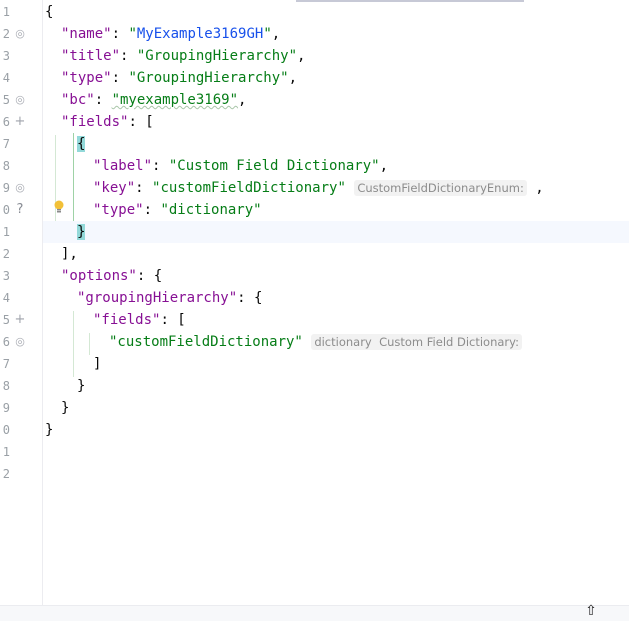  What do you see at coordinates (59, 207) in the screenshot?
I see `lightbulb-icon` at bounding box center [59, 207].